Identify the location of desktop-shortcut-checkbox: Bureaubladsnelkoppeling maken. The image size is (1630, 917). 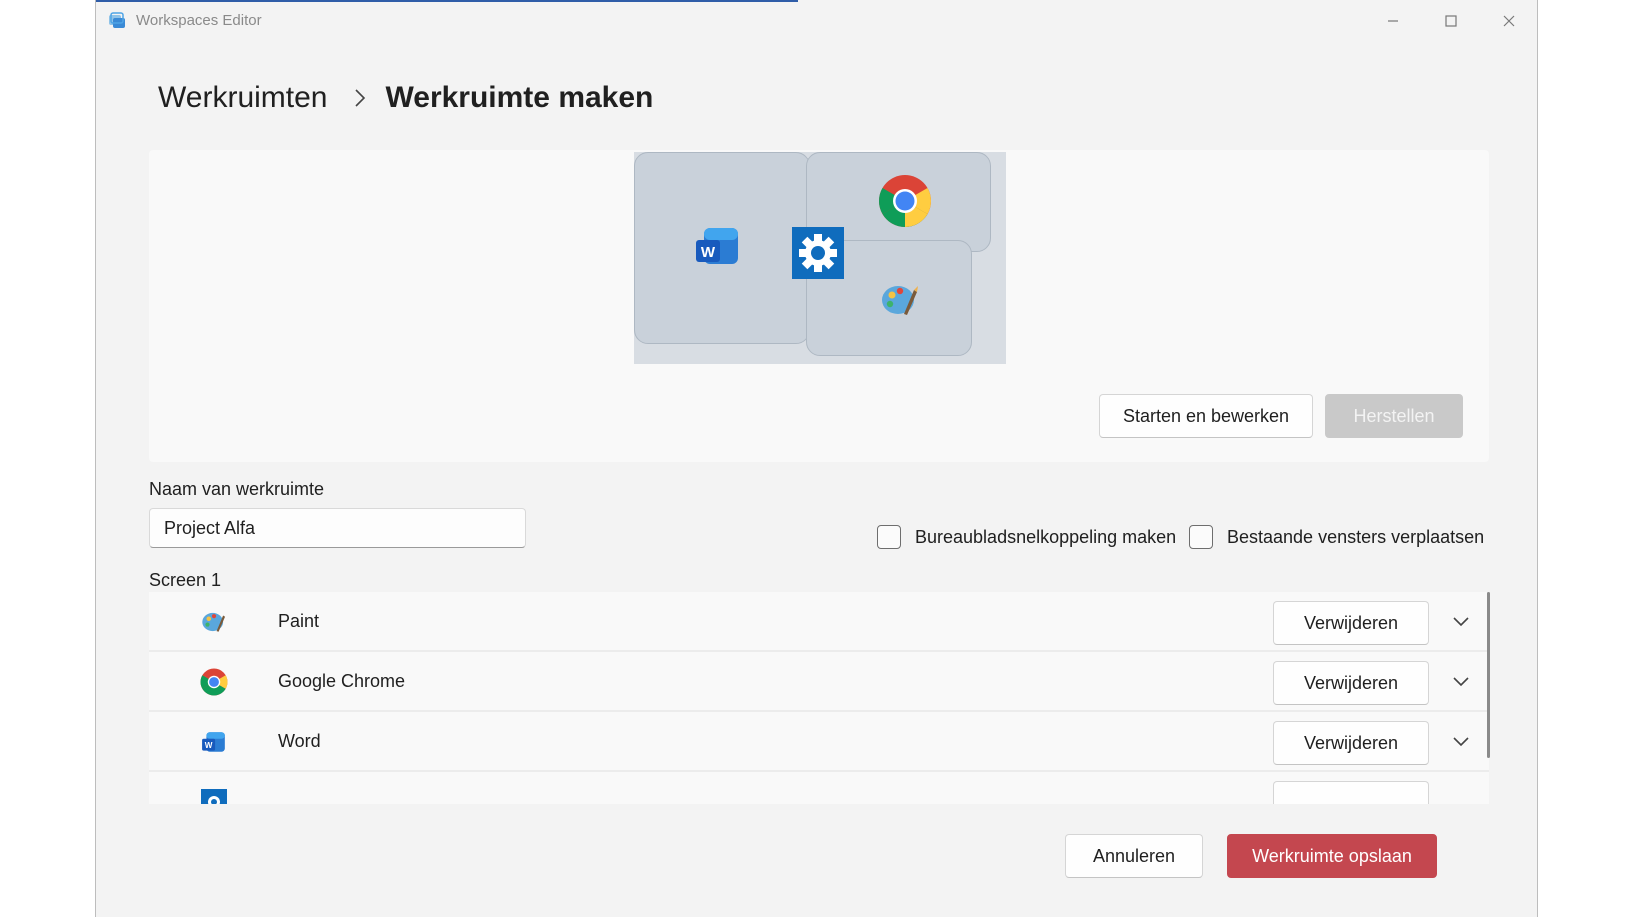
(1026, 537).